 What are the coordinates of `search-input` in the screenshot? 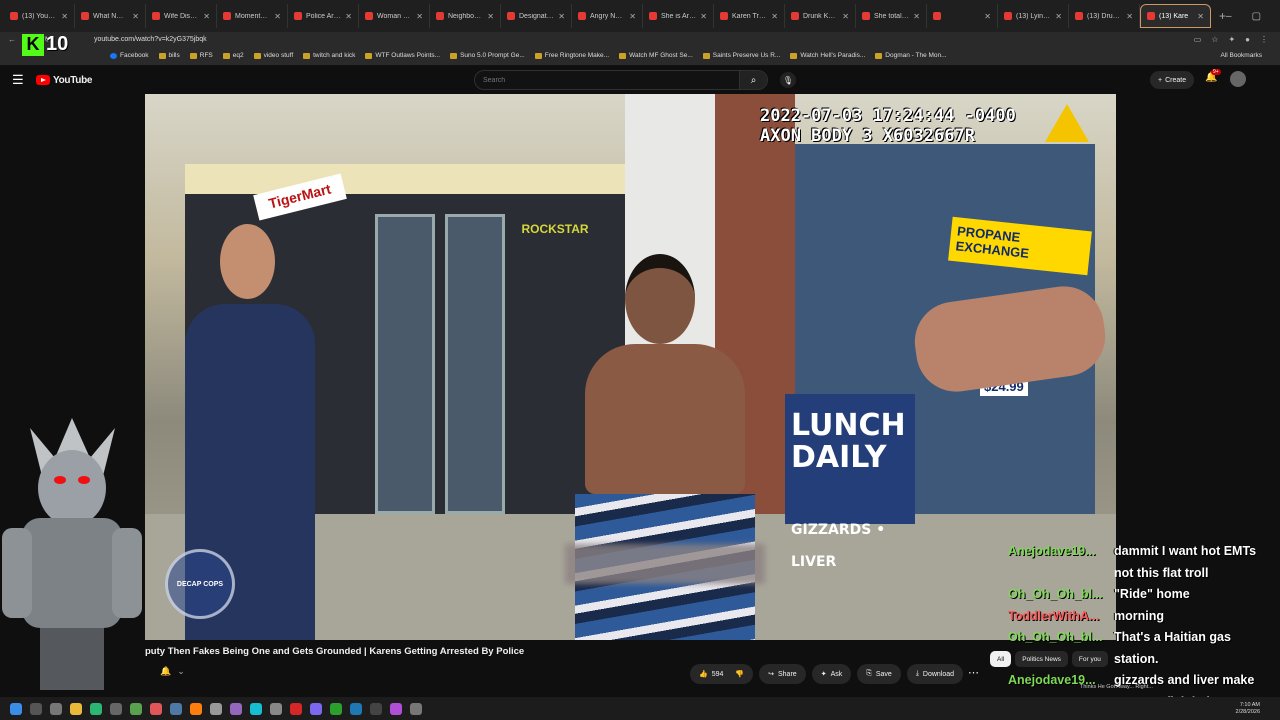 It's located at (607, 80).